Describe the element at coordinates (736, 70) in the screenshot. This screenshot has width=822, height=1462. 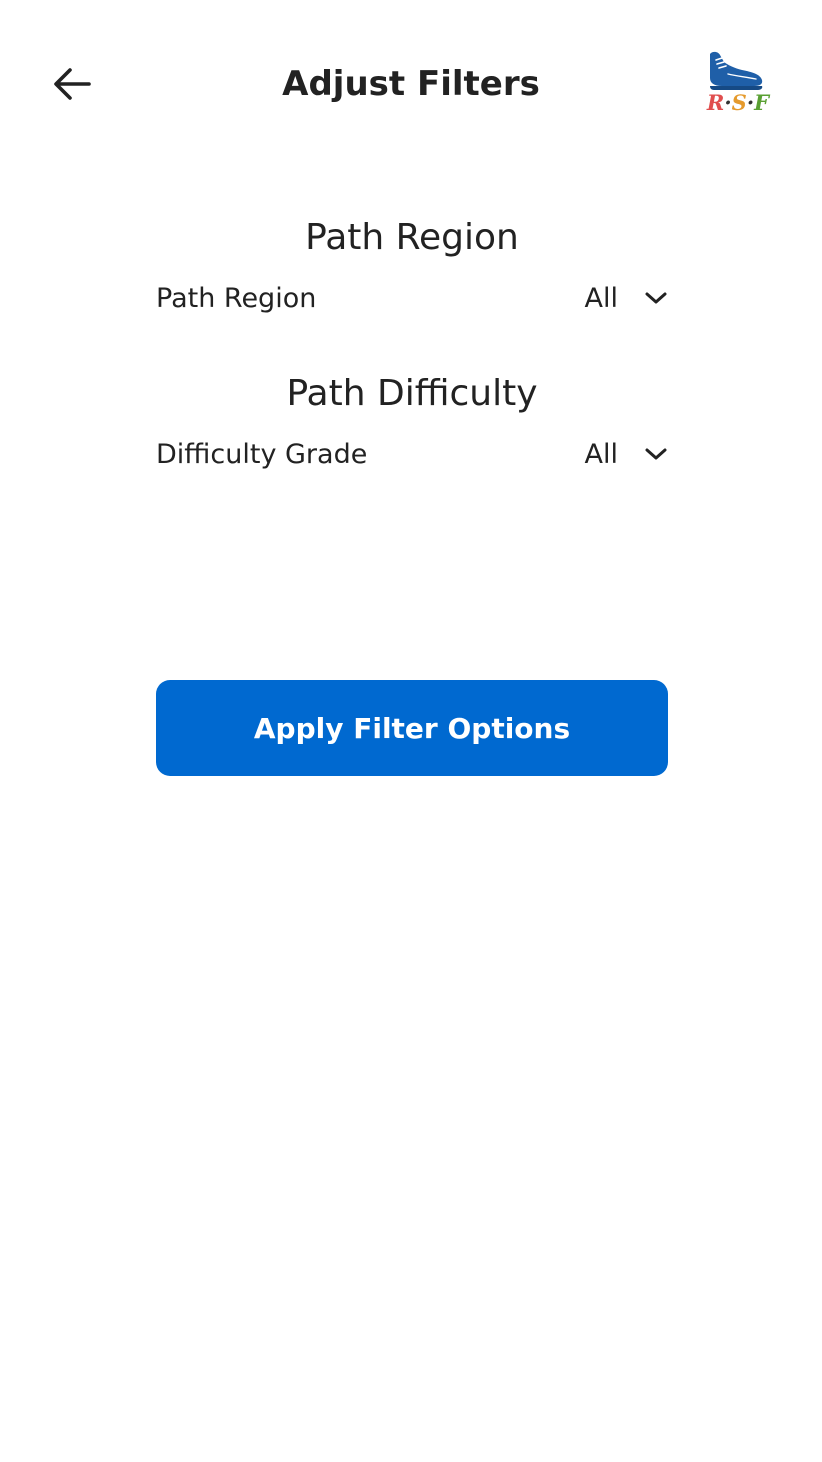
I see `running-shoe-icon` at that location.